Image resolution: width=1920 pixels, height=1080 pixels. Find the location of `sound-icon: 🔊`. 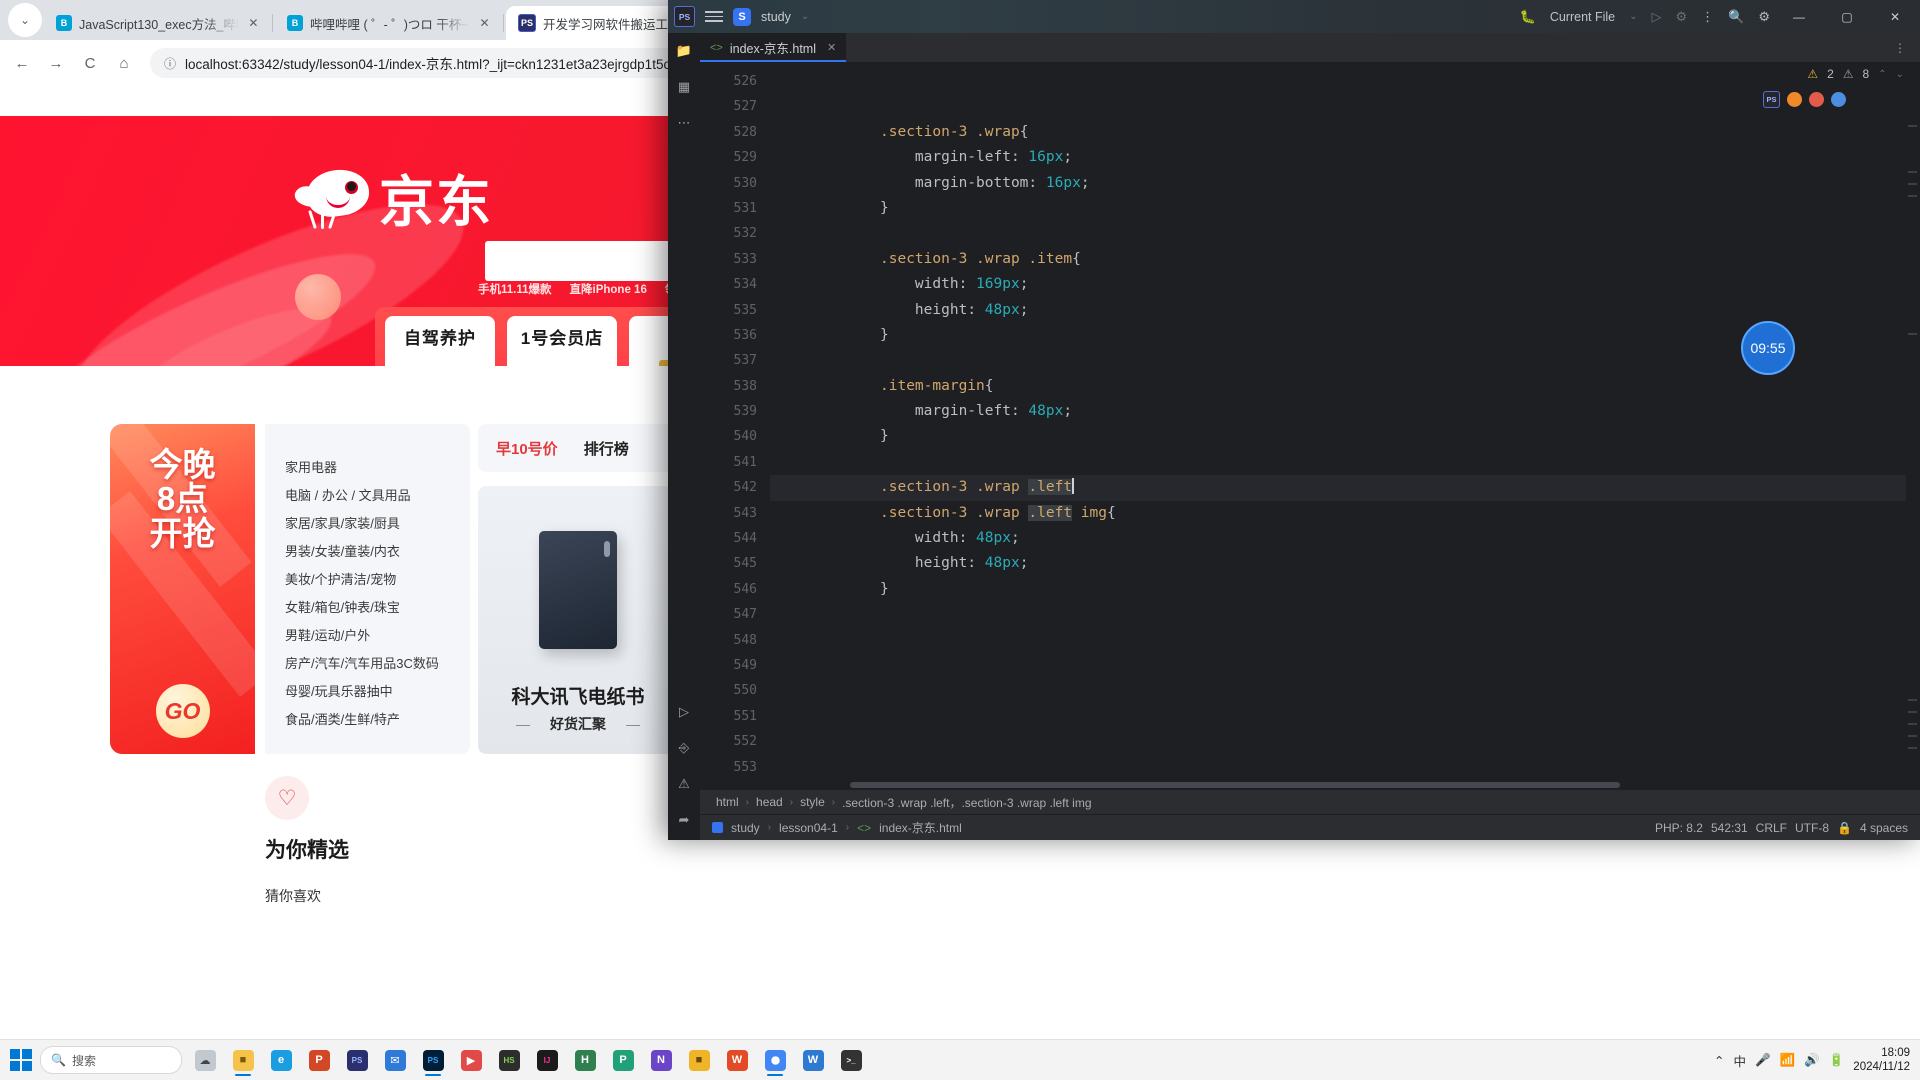

sound-icon: 🔊 is located at coordinates (1812, 1060).